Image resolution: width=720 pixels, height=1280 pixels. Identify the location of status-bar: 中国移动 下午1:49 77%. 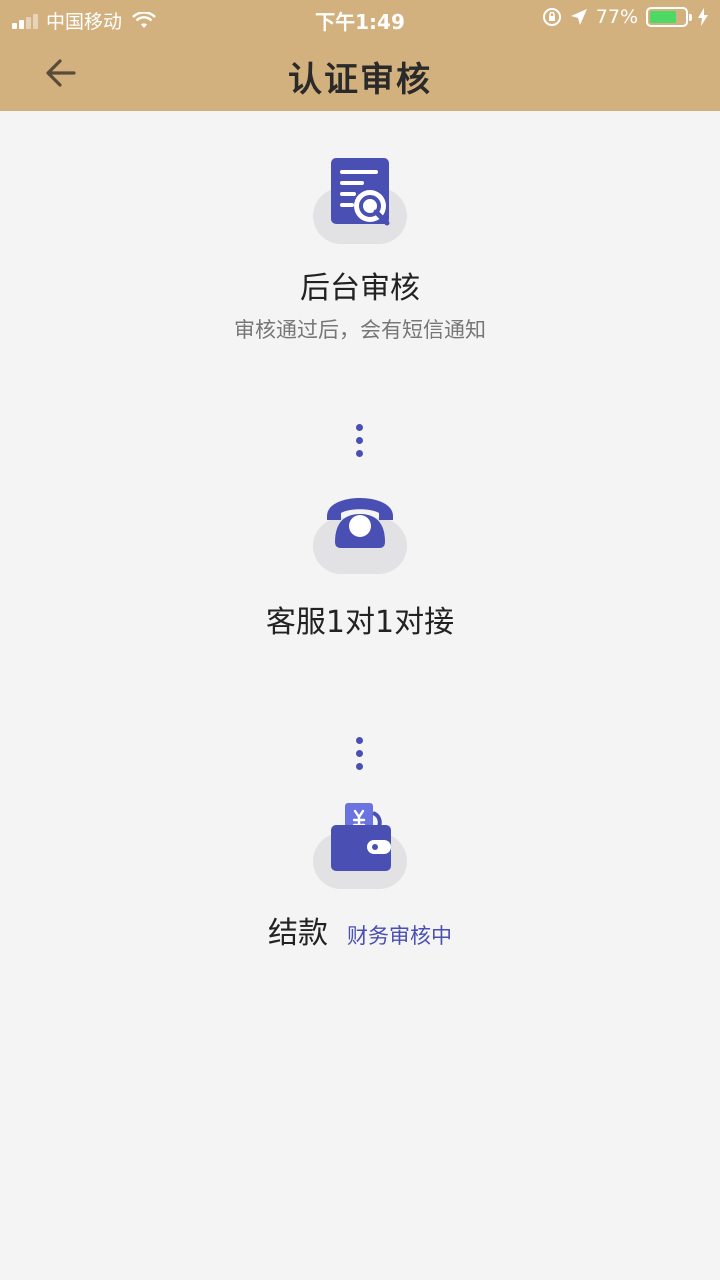
(360, 18).